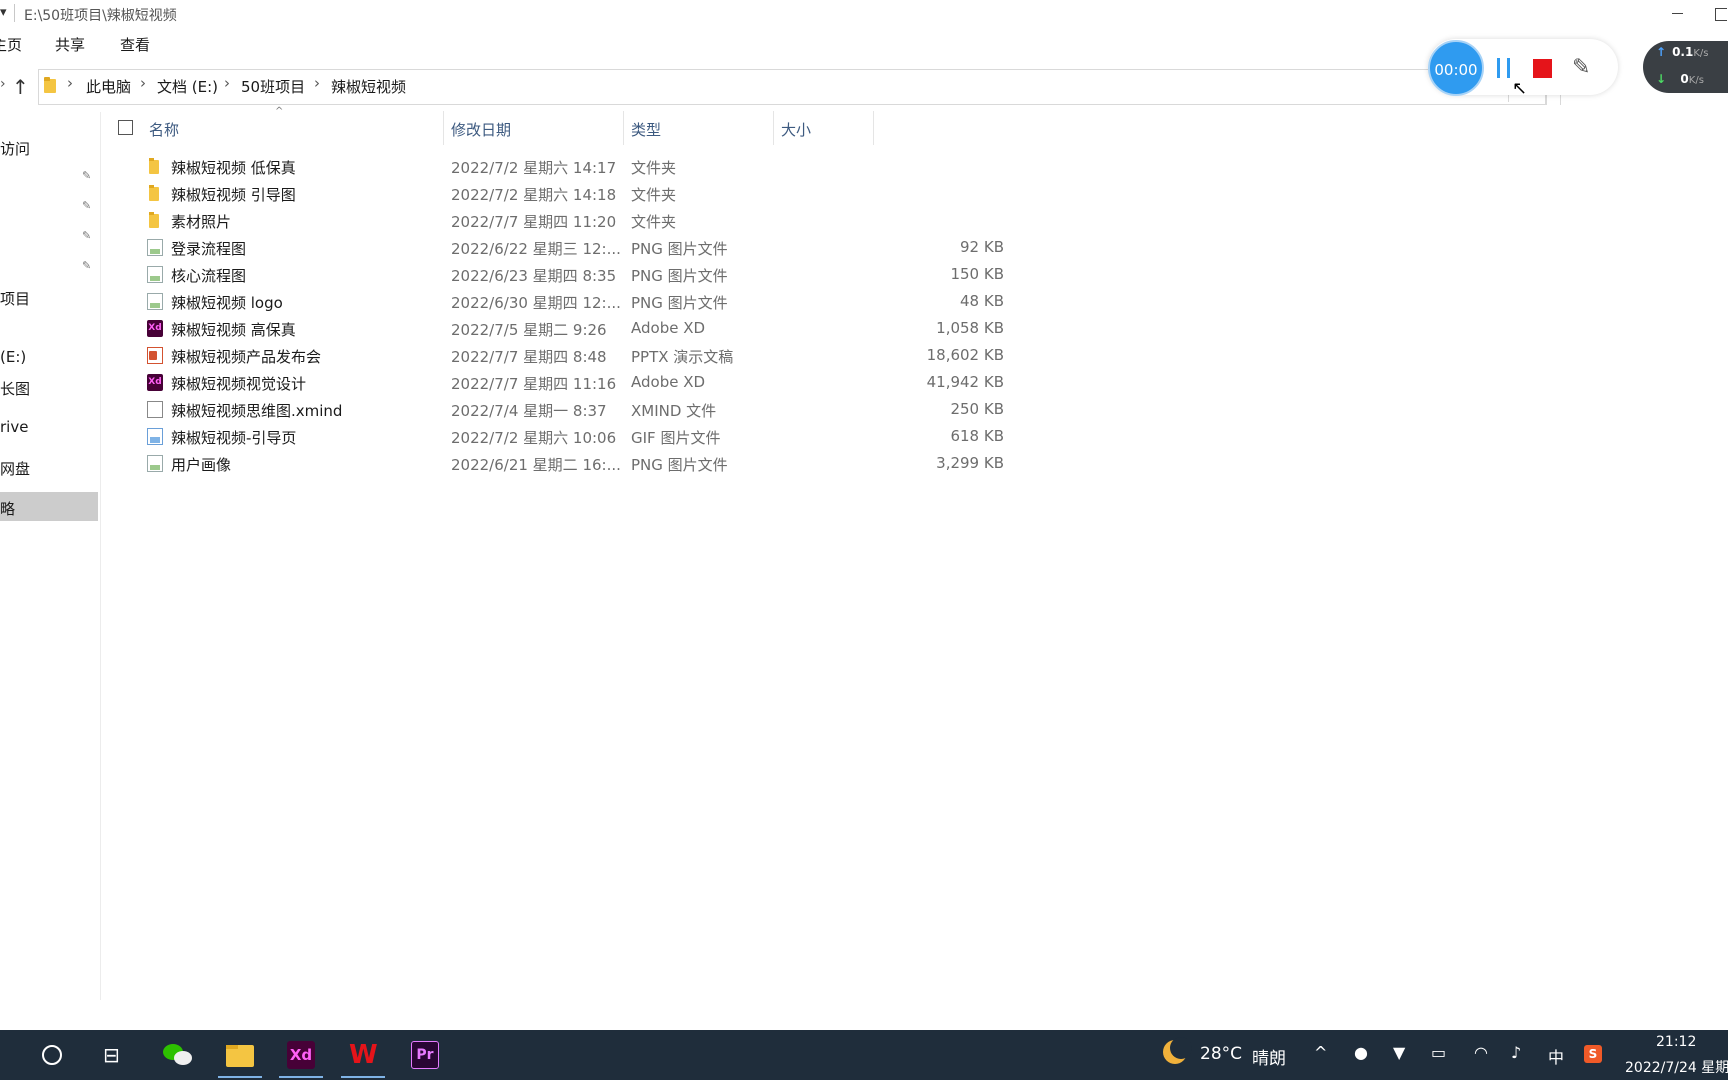  What do you see at coordinates (646, 129) in the screenshot?
I see `column-header-type: 类型` at bounding box center [646, 129].